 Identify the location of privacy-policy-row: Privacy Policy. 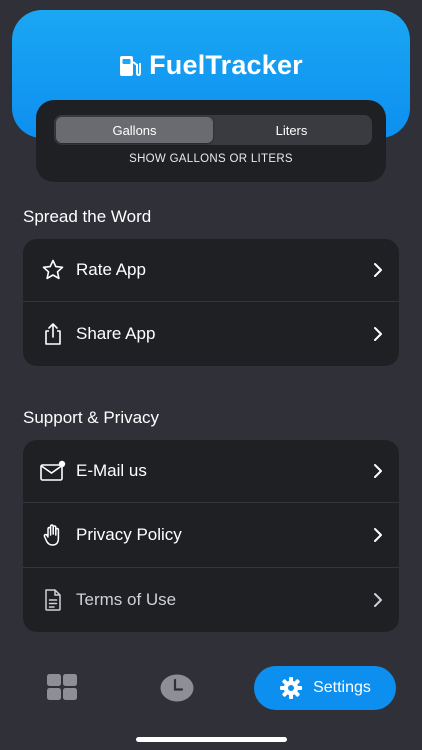
(211, 534).